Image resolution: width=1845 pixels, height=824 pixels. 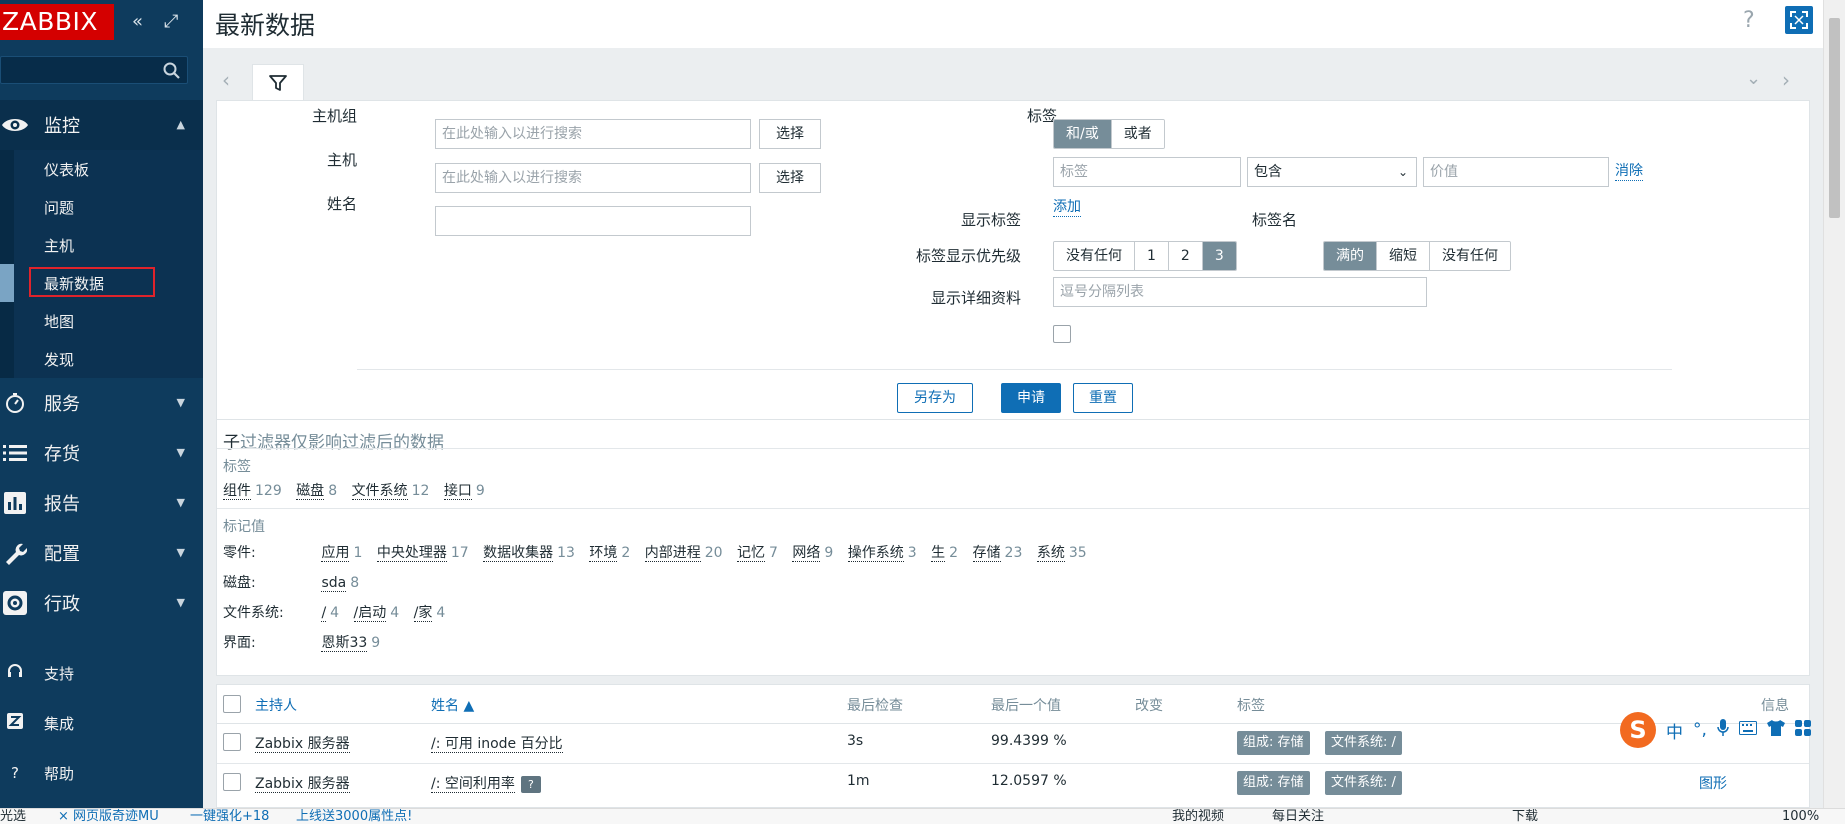 I want to click on subfilter-value: 记忆 7, so click(x=757, y=552).